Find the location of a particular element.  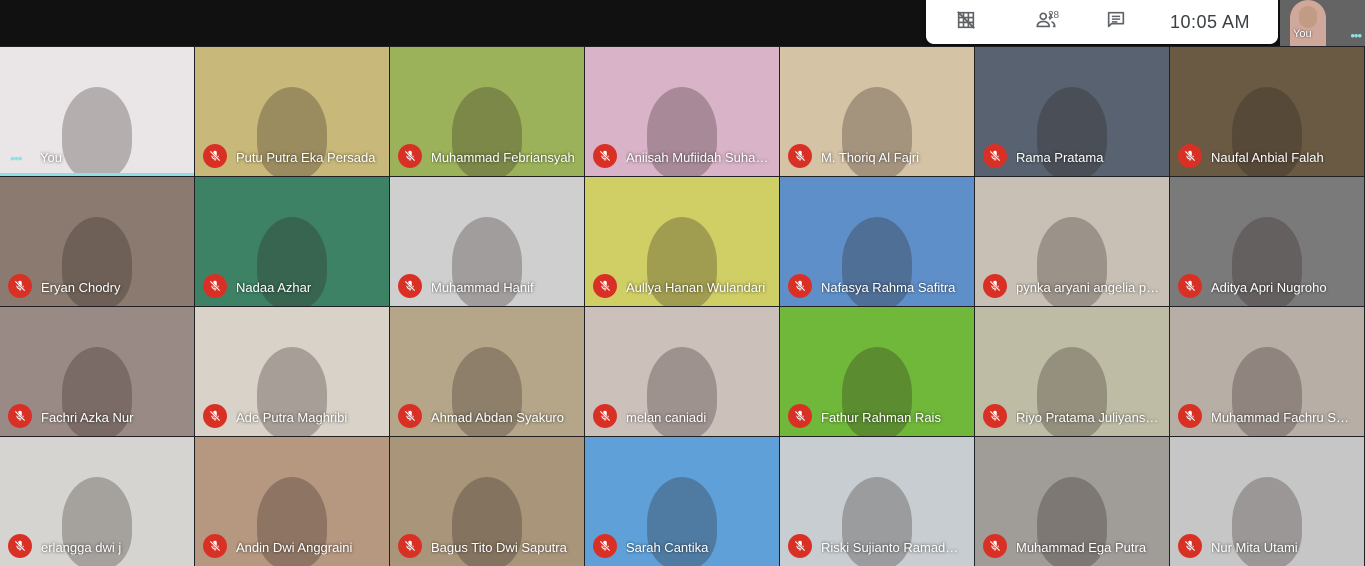

participant-name: Riski Sujianto Ramadhan is located at coordinates (893, 547).